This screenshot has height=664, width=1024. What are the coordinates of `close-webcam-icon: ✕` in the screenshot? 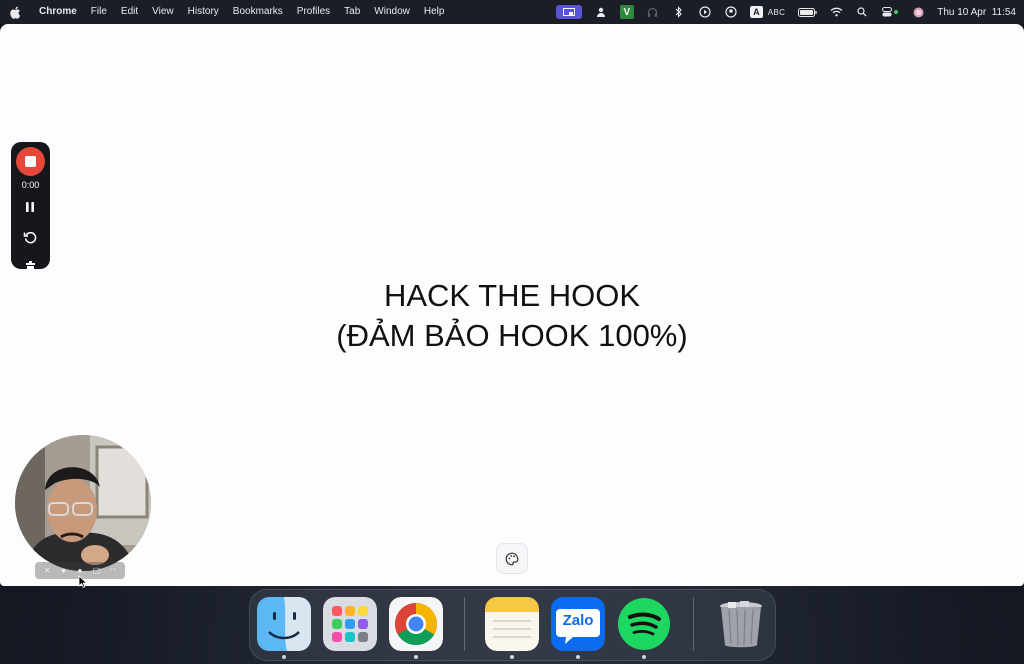 It's located at (47, 570).